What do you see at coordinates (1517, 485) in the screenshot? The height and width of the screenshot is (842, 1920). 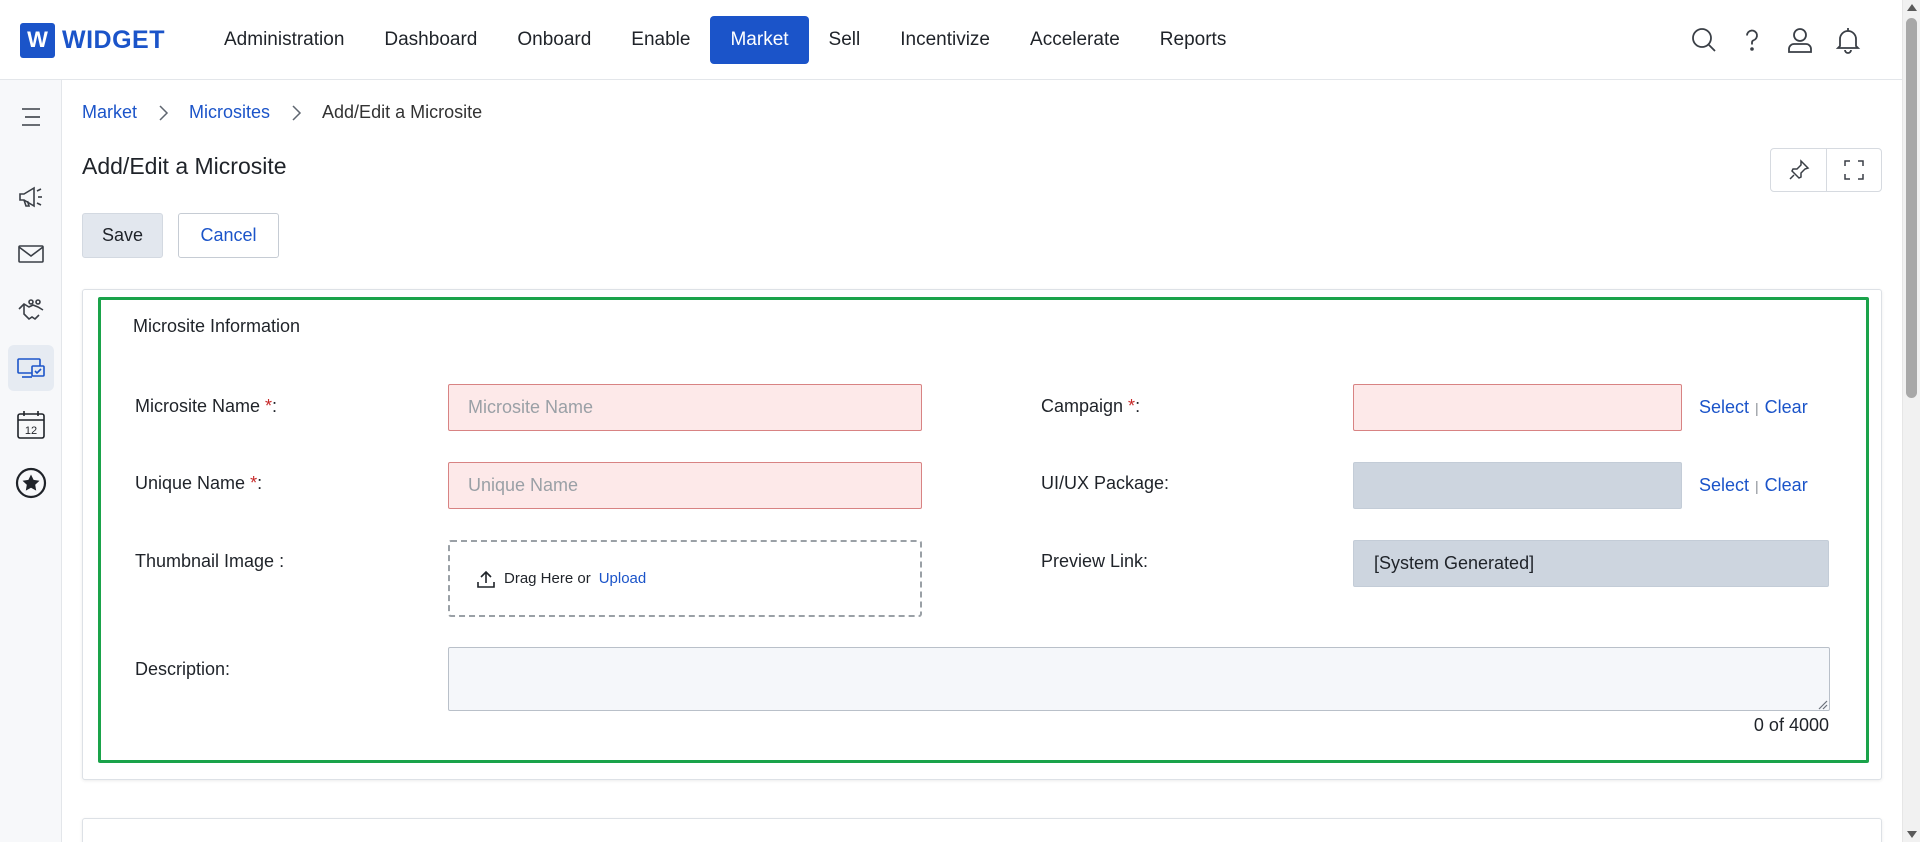 I see `uiux-package-field` at bounding box center [1517, 485].